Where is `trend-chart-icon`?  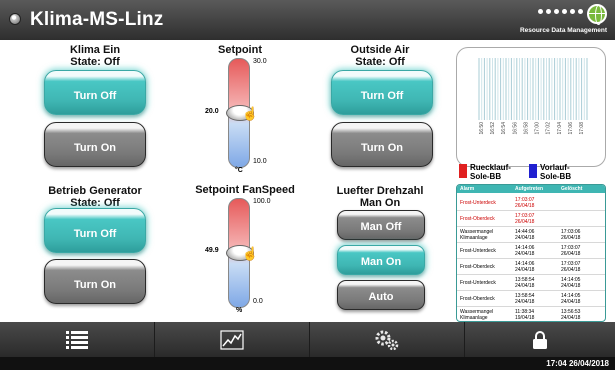
trend-chart-icon is located at coordinates (232, 339).